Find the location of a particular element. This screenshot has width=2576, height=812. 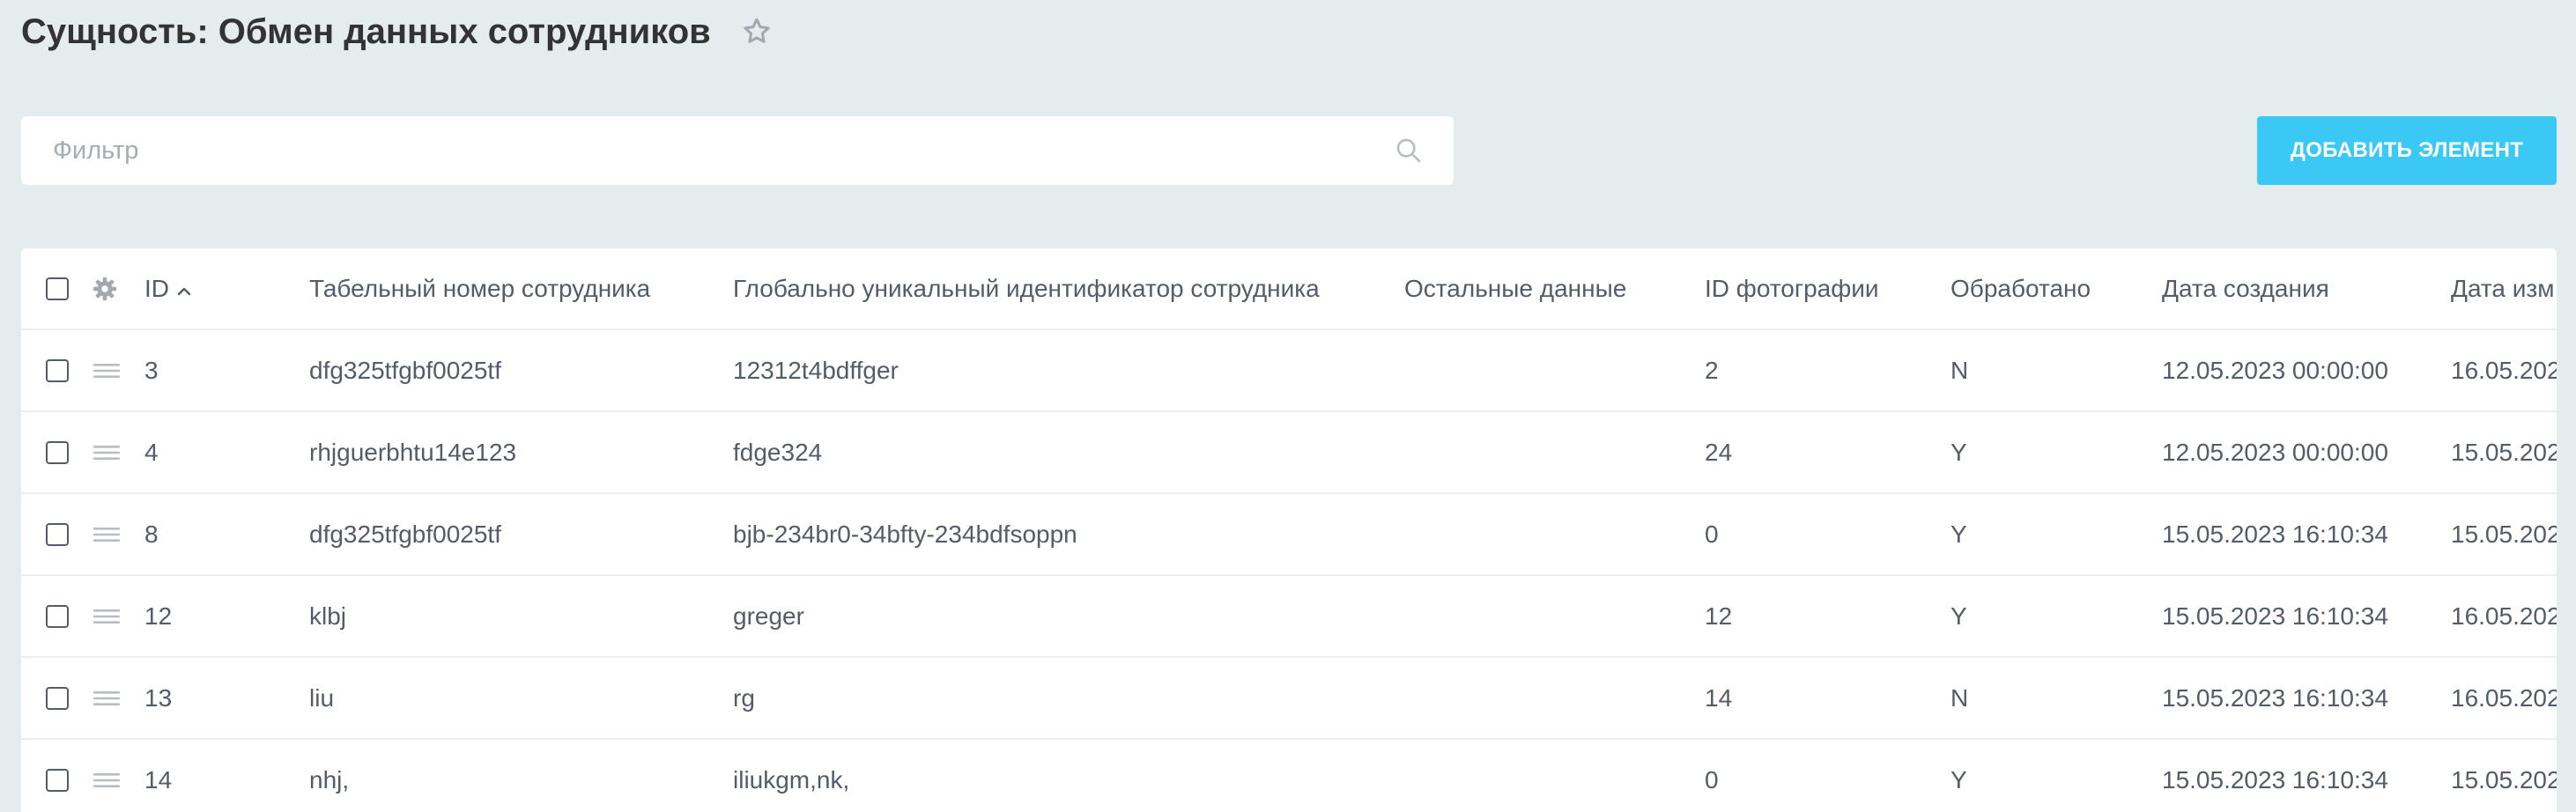

cell-photo-id: 12 is located at coordinates (1719, 616).